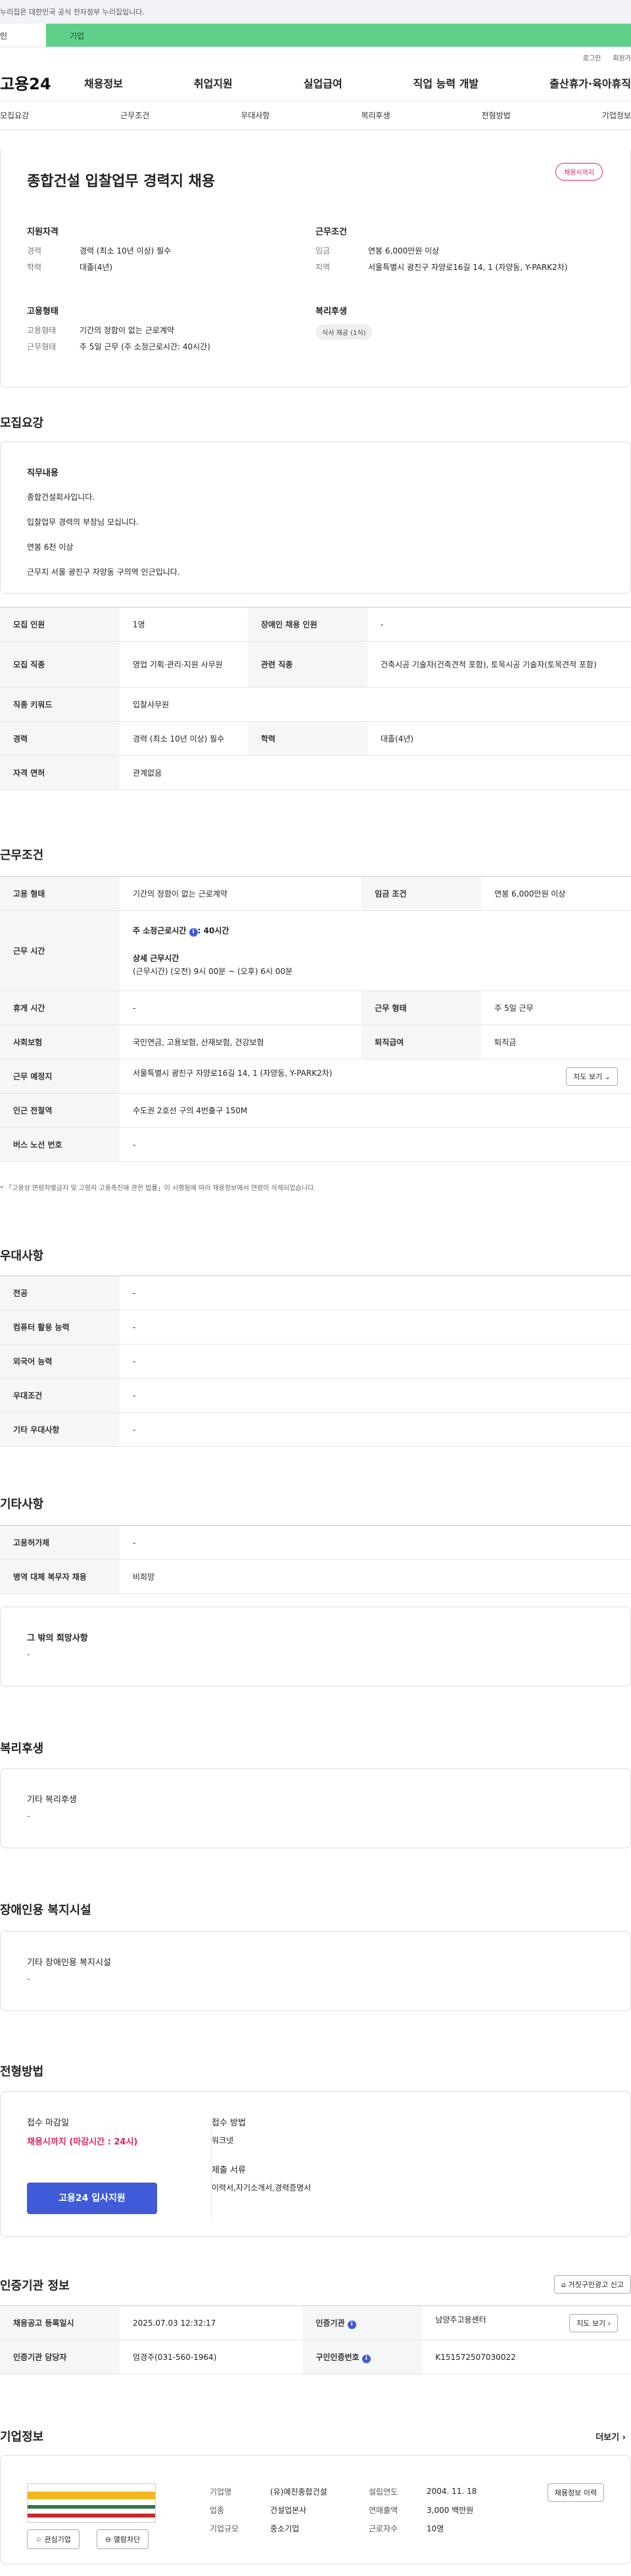  Describe the element at coordinates (184, 739) in the screenshot. I see `cell-value: 경력 (최소 10년 이상) 필수` at that location.